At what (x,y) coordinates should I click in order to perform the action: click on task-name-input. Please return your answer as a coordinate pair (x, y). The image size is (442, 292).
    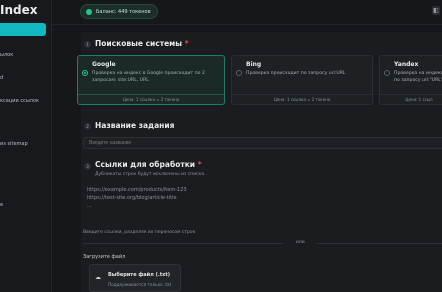
    Looking at the image, I should click on (262, 143).